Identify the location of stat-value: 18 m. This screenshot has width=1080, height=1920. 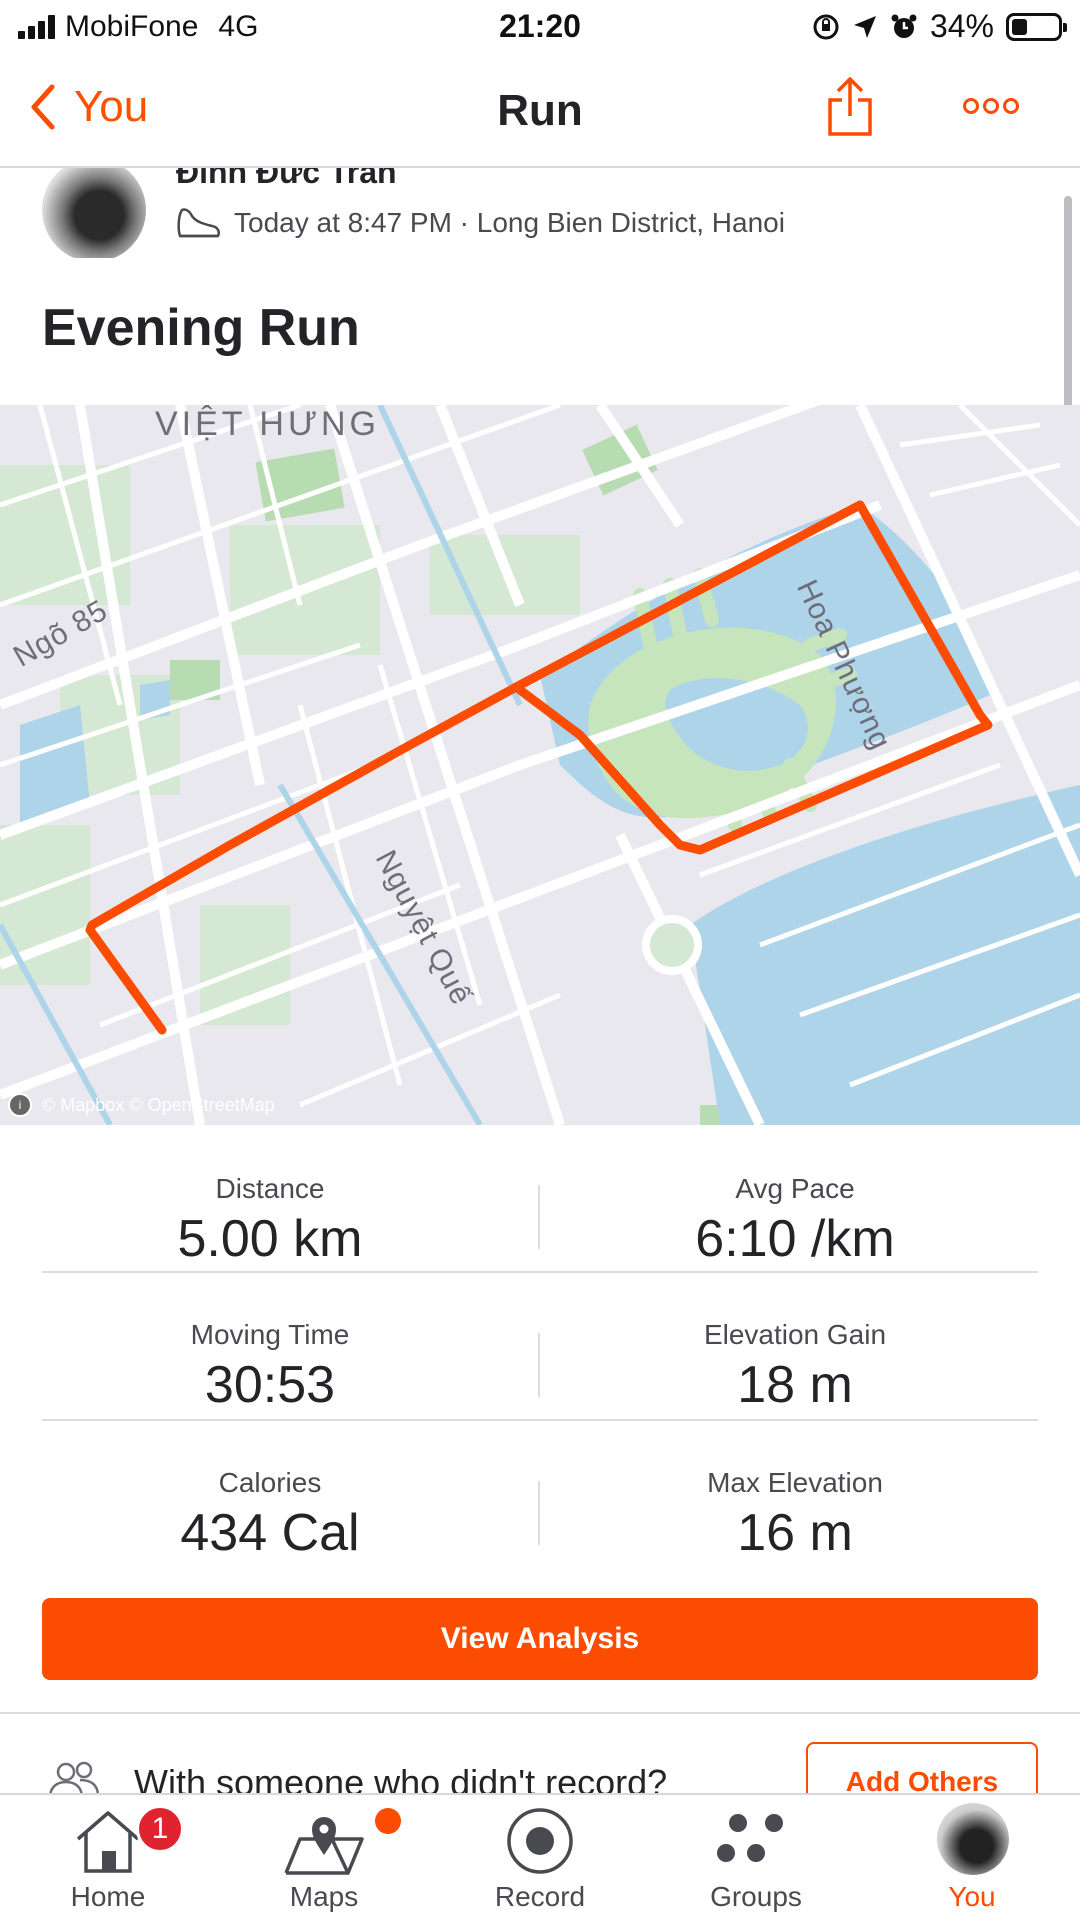
(795, 1385).